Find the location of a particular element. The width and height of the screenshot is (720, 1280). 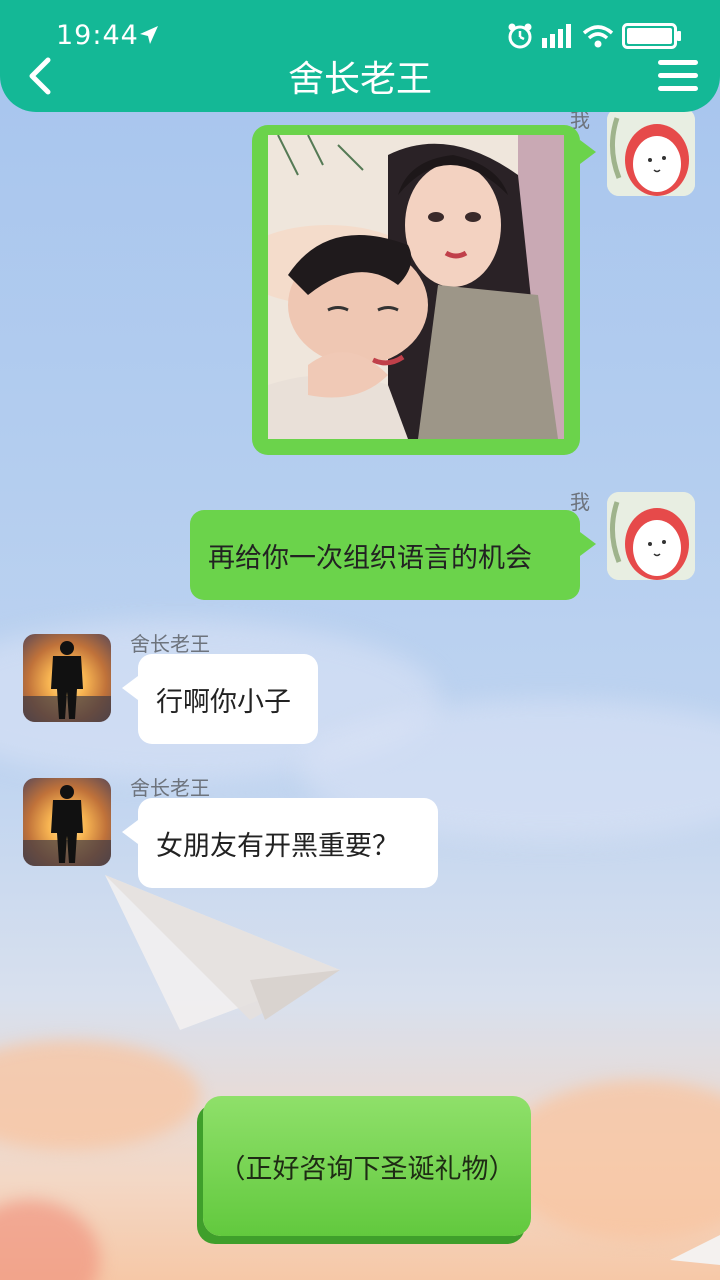

chat-title: 舍长老王 is located at coordinates (359, 79).